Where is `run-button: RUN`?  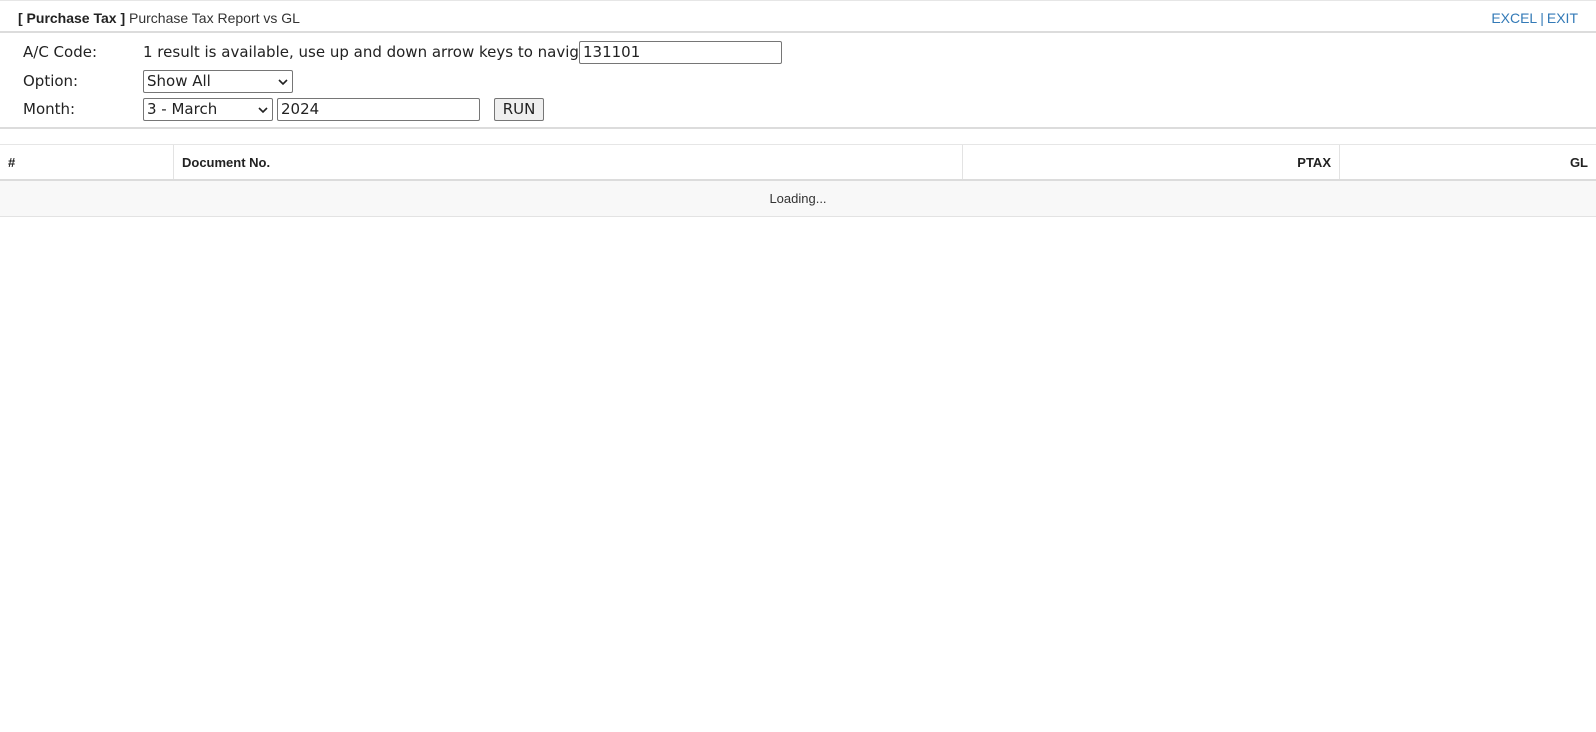 run-button: RUN is located at coordinates (519, 109).